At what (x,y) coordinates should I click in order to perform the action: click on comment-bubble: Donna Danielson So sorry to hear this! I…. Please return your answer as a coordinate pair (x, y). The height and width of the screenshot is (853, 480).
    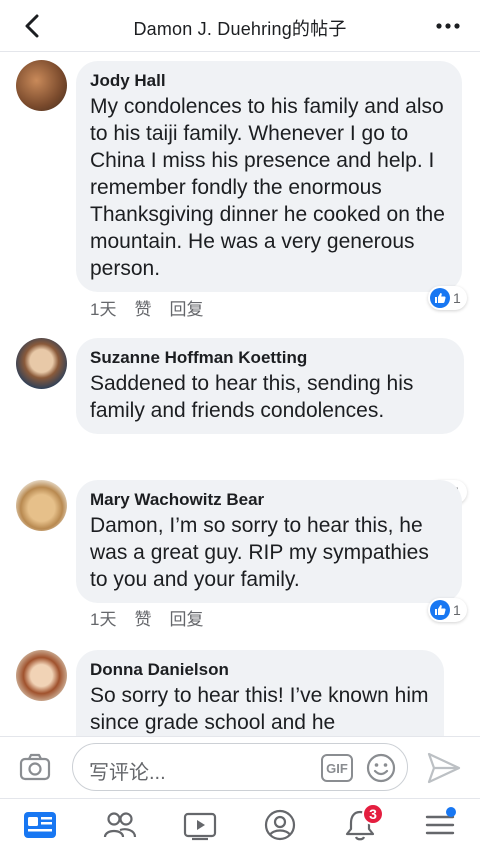
    Looking at the image, I should click on (260, 693).